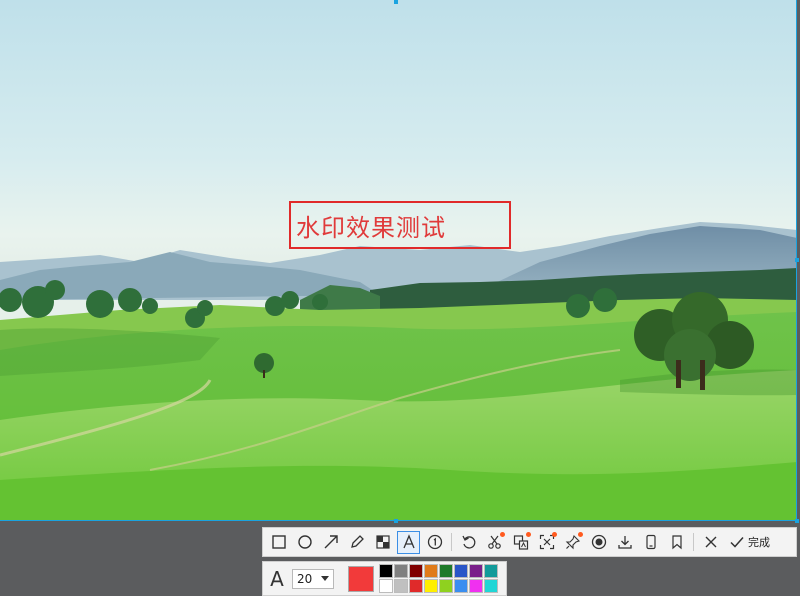 The height and width of the screenshot is (596, 800). I want to click on tool-rectangle, so click(278, 542).